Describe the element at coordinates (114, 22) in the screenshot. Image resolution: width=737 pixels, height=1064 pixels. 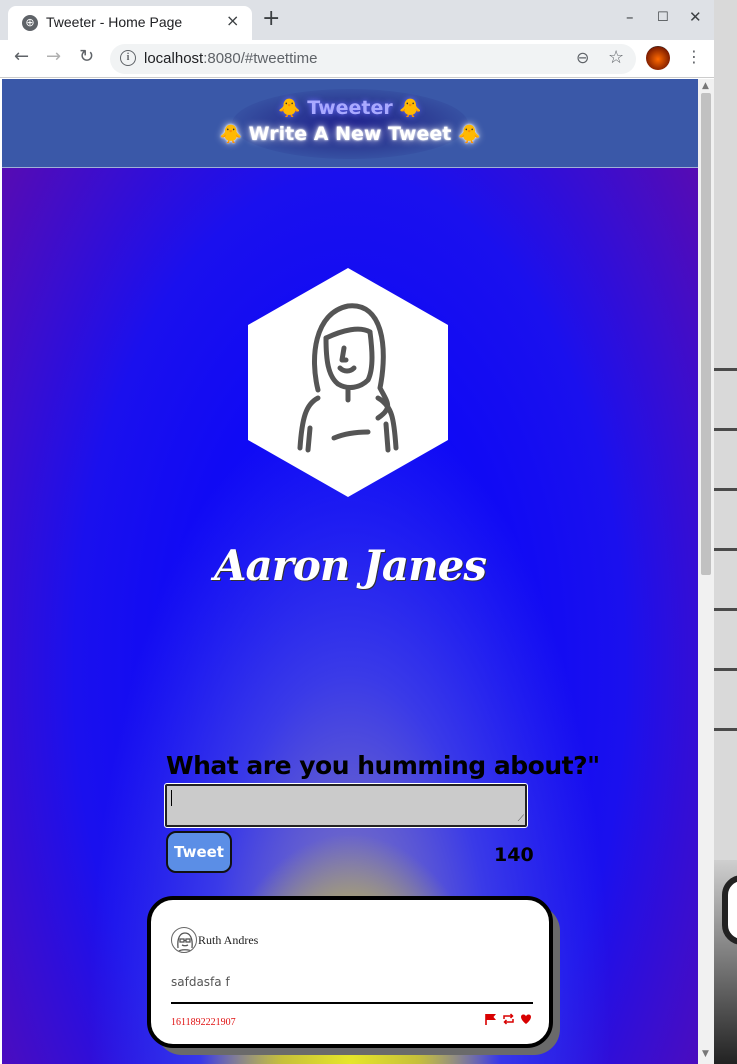
I see `tab-title: Tweeter - Home Page` at that location.